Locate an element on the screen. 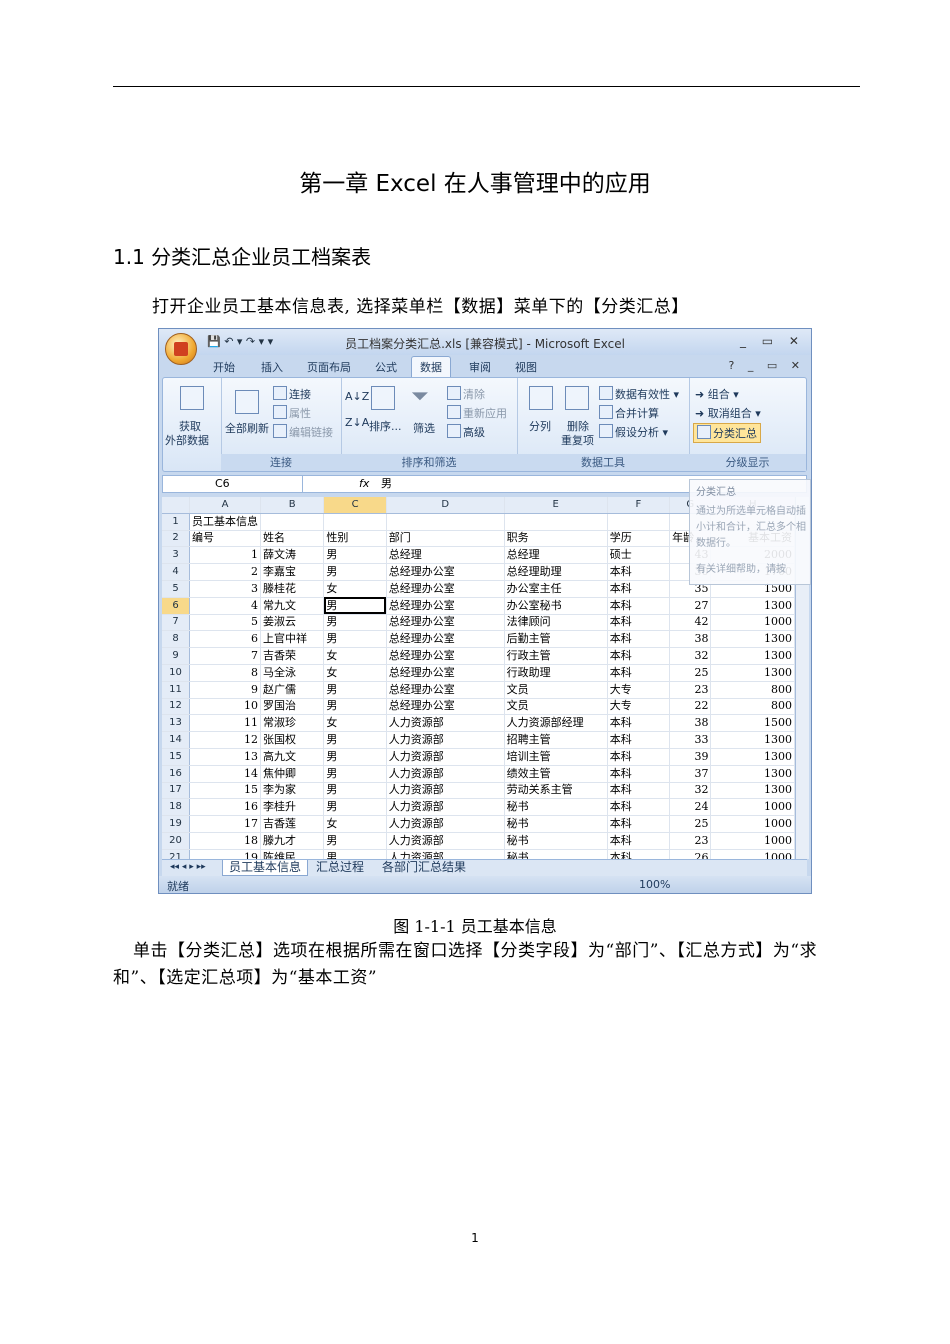  column-header-a: A is located at coordinates (225, 505).